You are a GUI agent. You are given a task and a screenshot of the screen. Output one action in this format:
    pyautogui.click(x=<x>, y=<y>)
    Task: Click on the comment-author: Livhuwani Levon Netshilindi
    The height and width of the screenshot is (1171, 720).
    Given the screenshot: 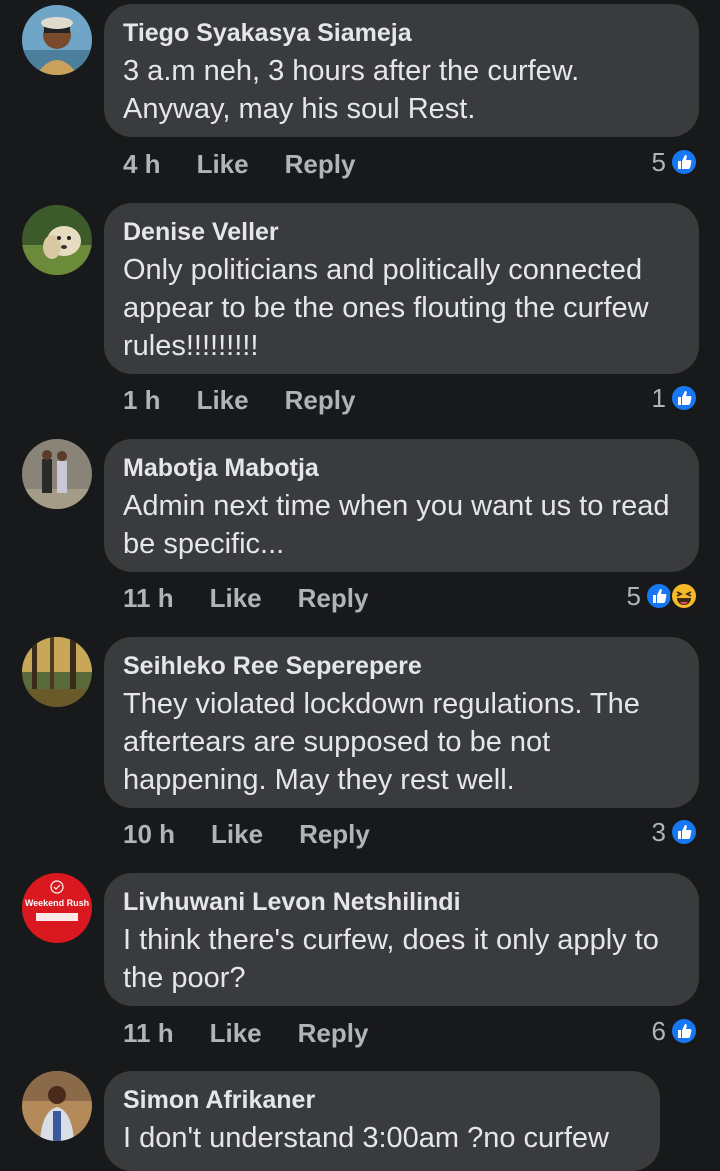 What is the action you would take?
    pyautogui.click(x=401, y=902)
    